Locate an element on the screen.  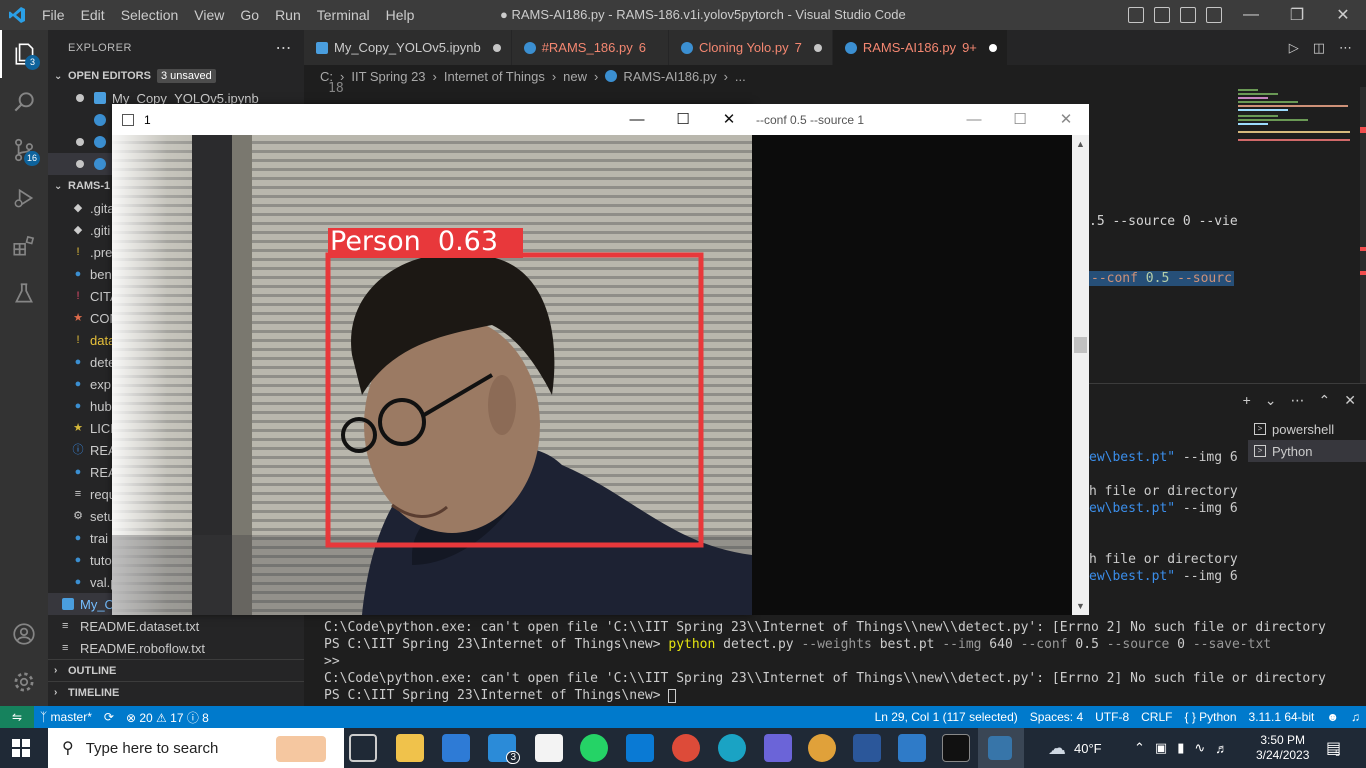
menu-terminal: Terminal is located at coordinates (343, 15).